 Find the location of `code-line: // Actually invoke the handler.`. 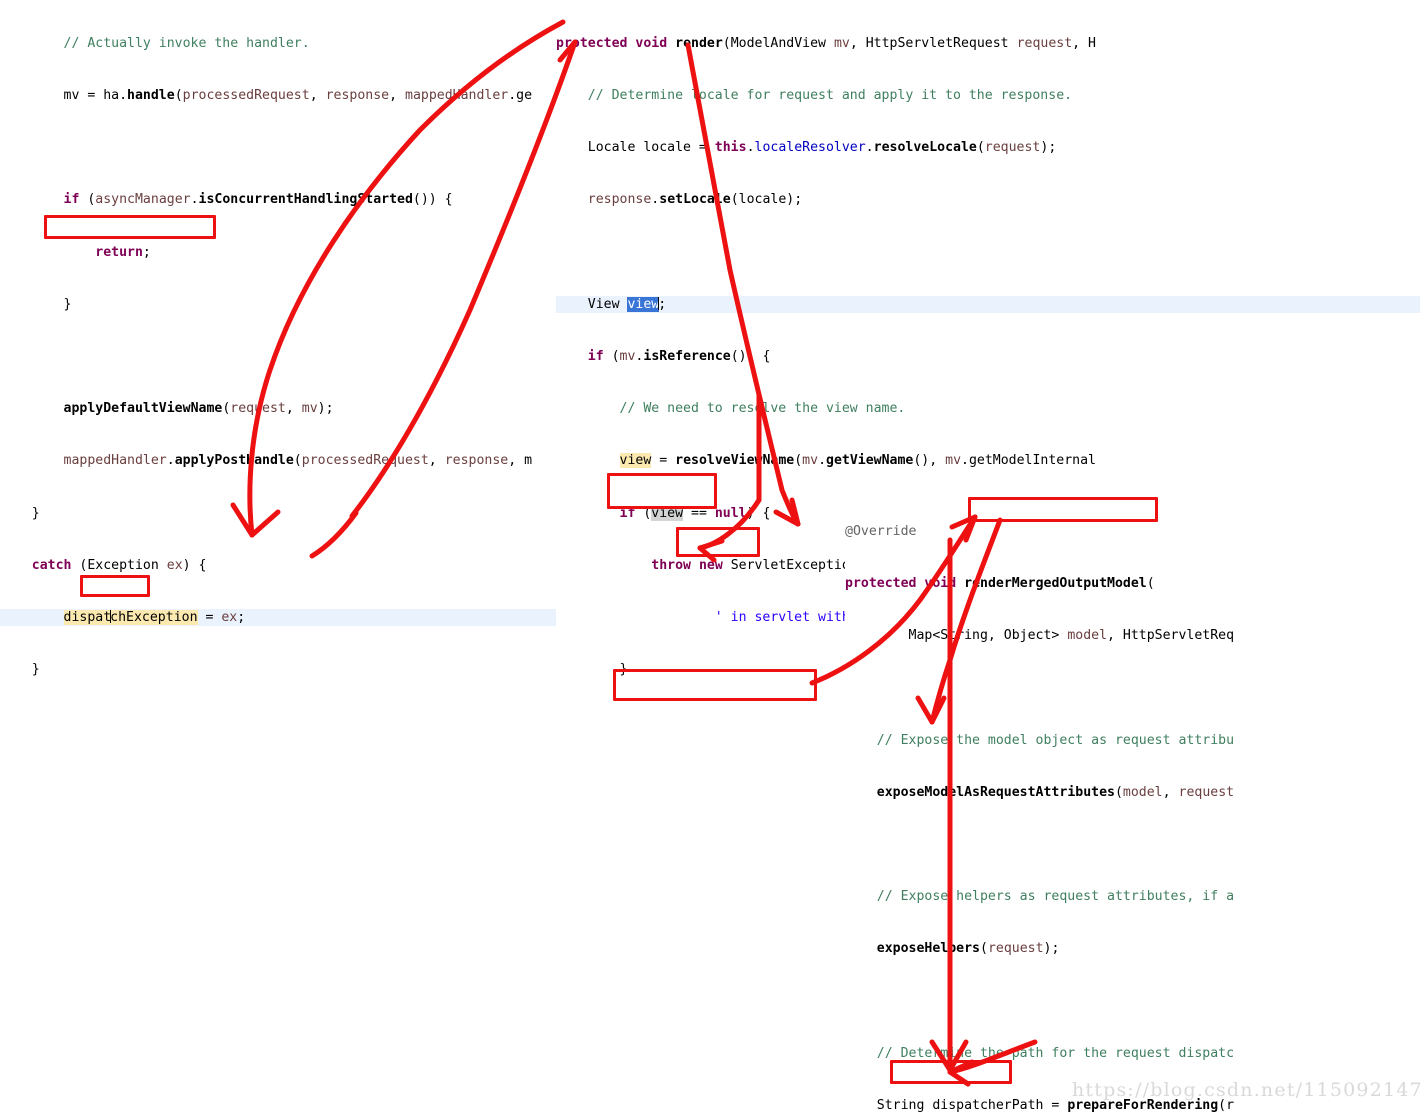

code-line: // Actually invoke the handler. is located at coordinates (155, 43).